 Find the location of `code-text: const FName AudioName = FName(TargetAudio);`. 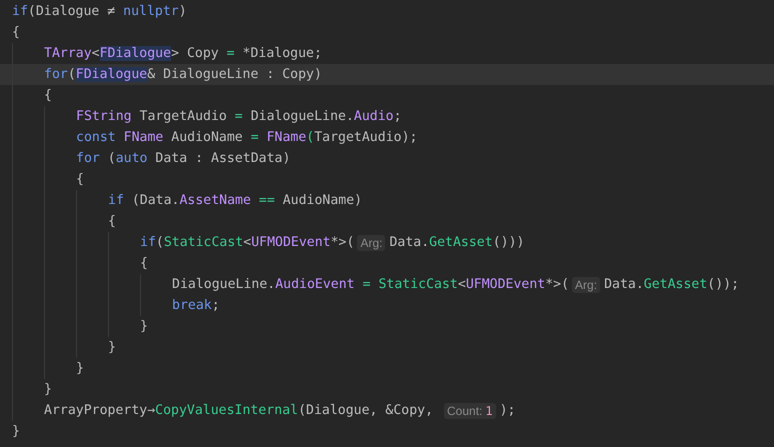

code-text: const FName AudioName = FName(TargetAudio); is located at coordinates (247, 137).